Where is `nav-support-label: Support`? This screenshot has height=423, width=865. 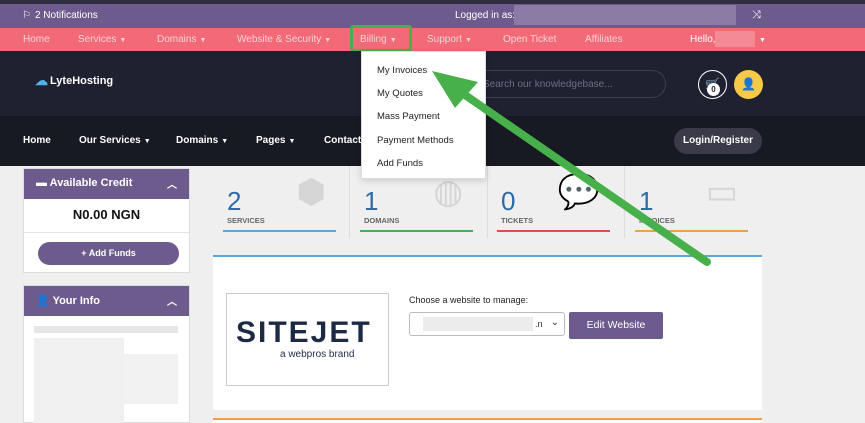
nav-support-label: Support is located at coordinates (445, 39).